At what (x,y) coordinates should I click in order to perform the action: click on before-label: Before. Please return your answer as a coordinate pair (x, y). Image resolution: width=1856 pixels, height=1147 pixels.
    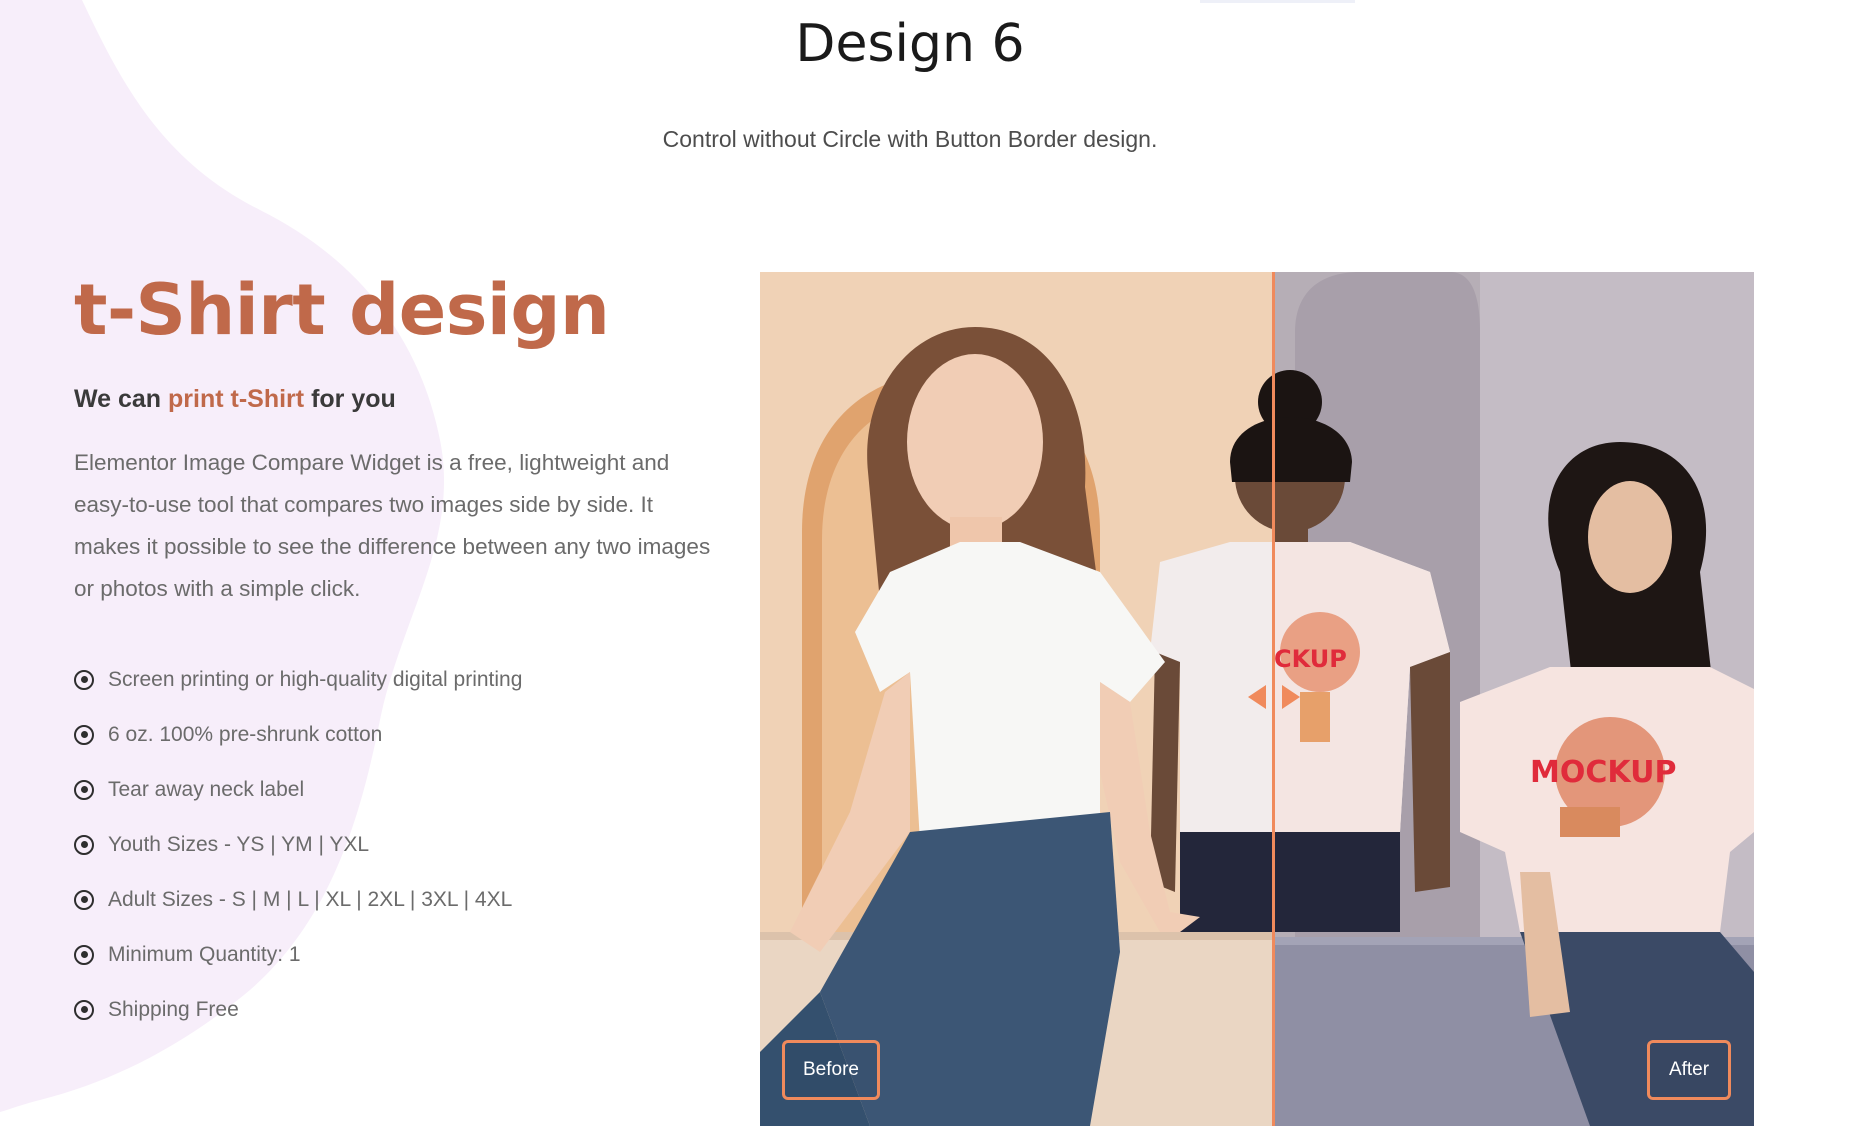
    Looking at the image, I should click on (831, 1070).